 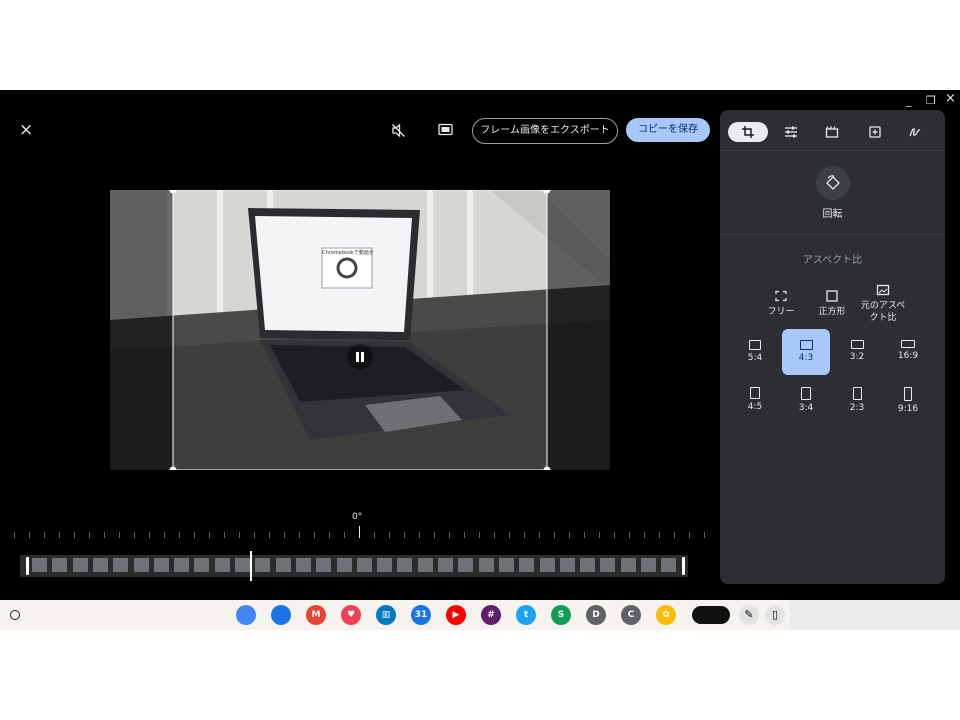 I want to click on stylus-icon: ✎, so click(x=749, y=615).